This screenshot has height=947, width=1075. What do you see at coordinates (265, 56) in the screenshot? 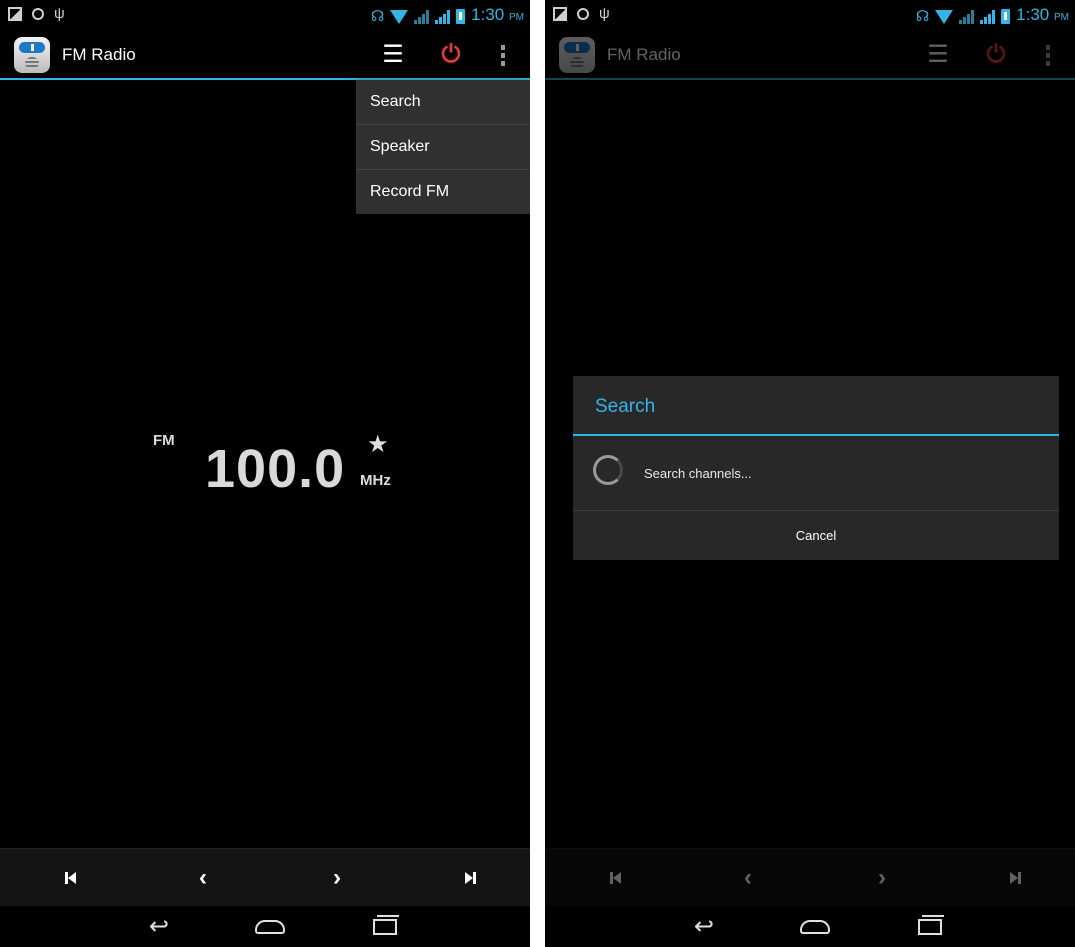
I see `action-bar: FM Radio ☰ ⏻` at bounding box center [265, 56].